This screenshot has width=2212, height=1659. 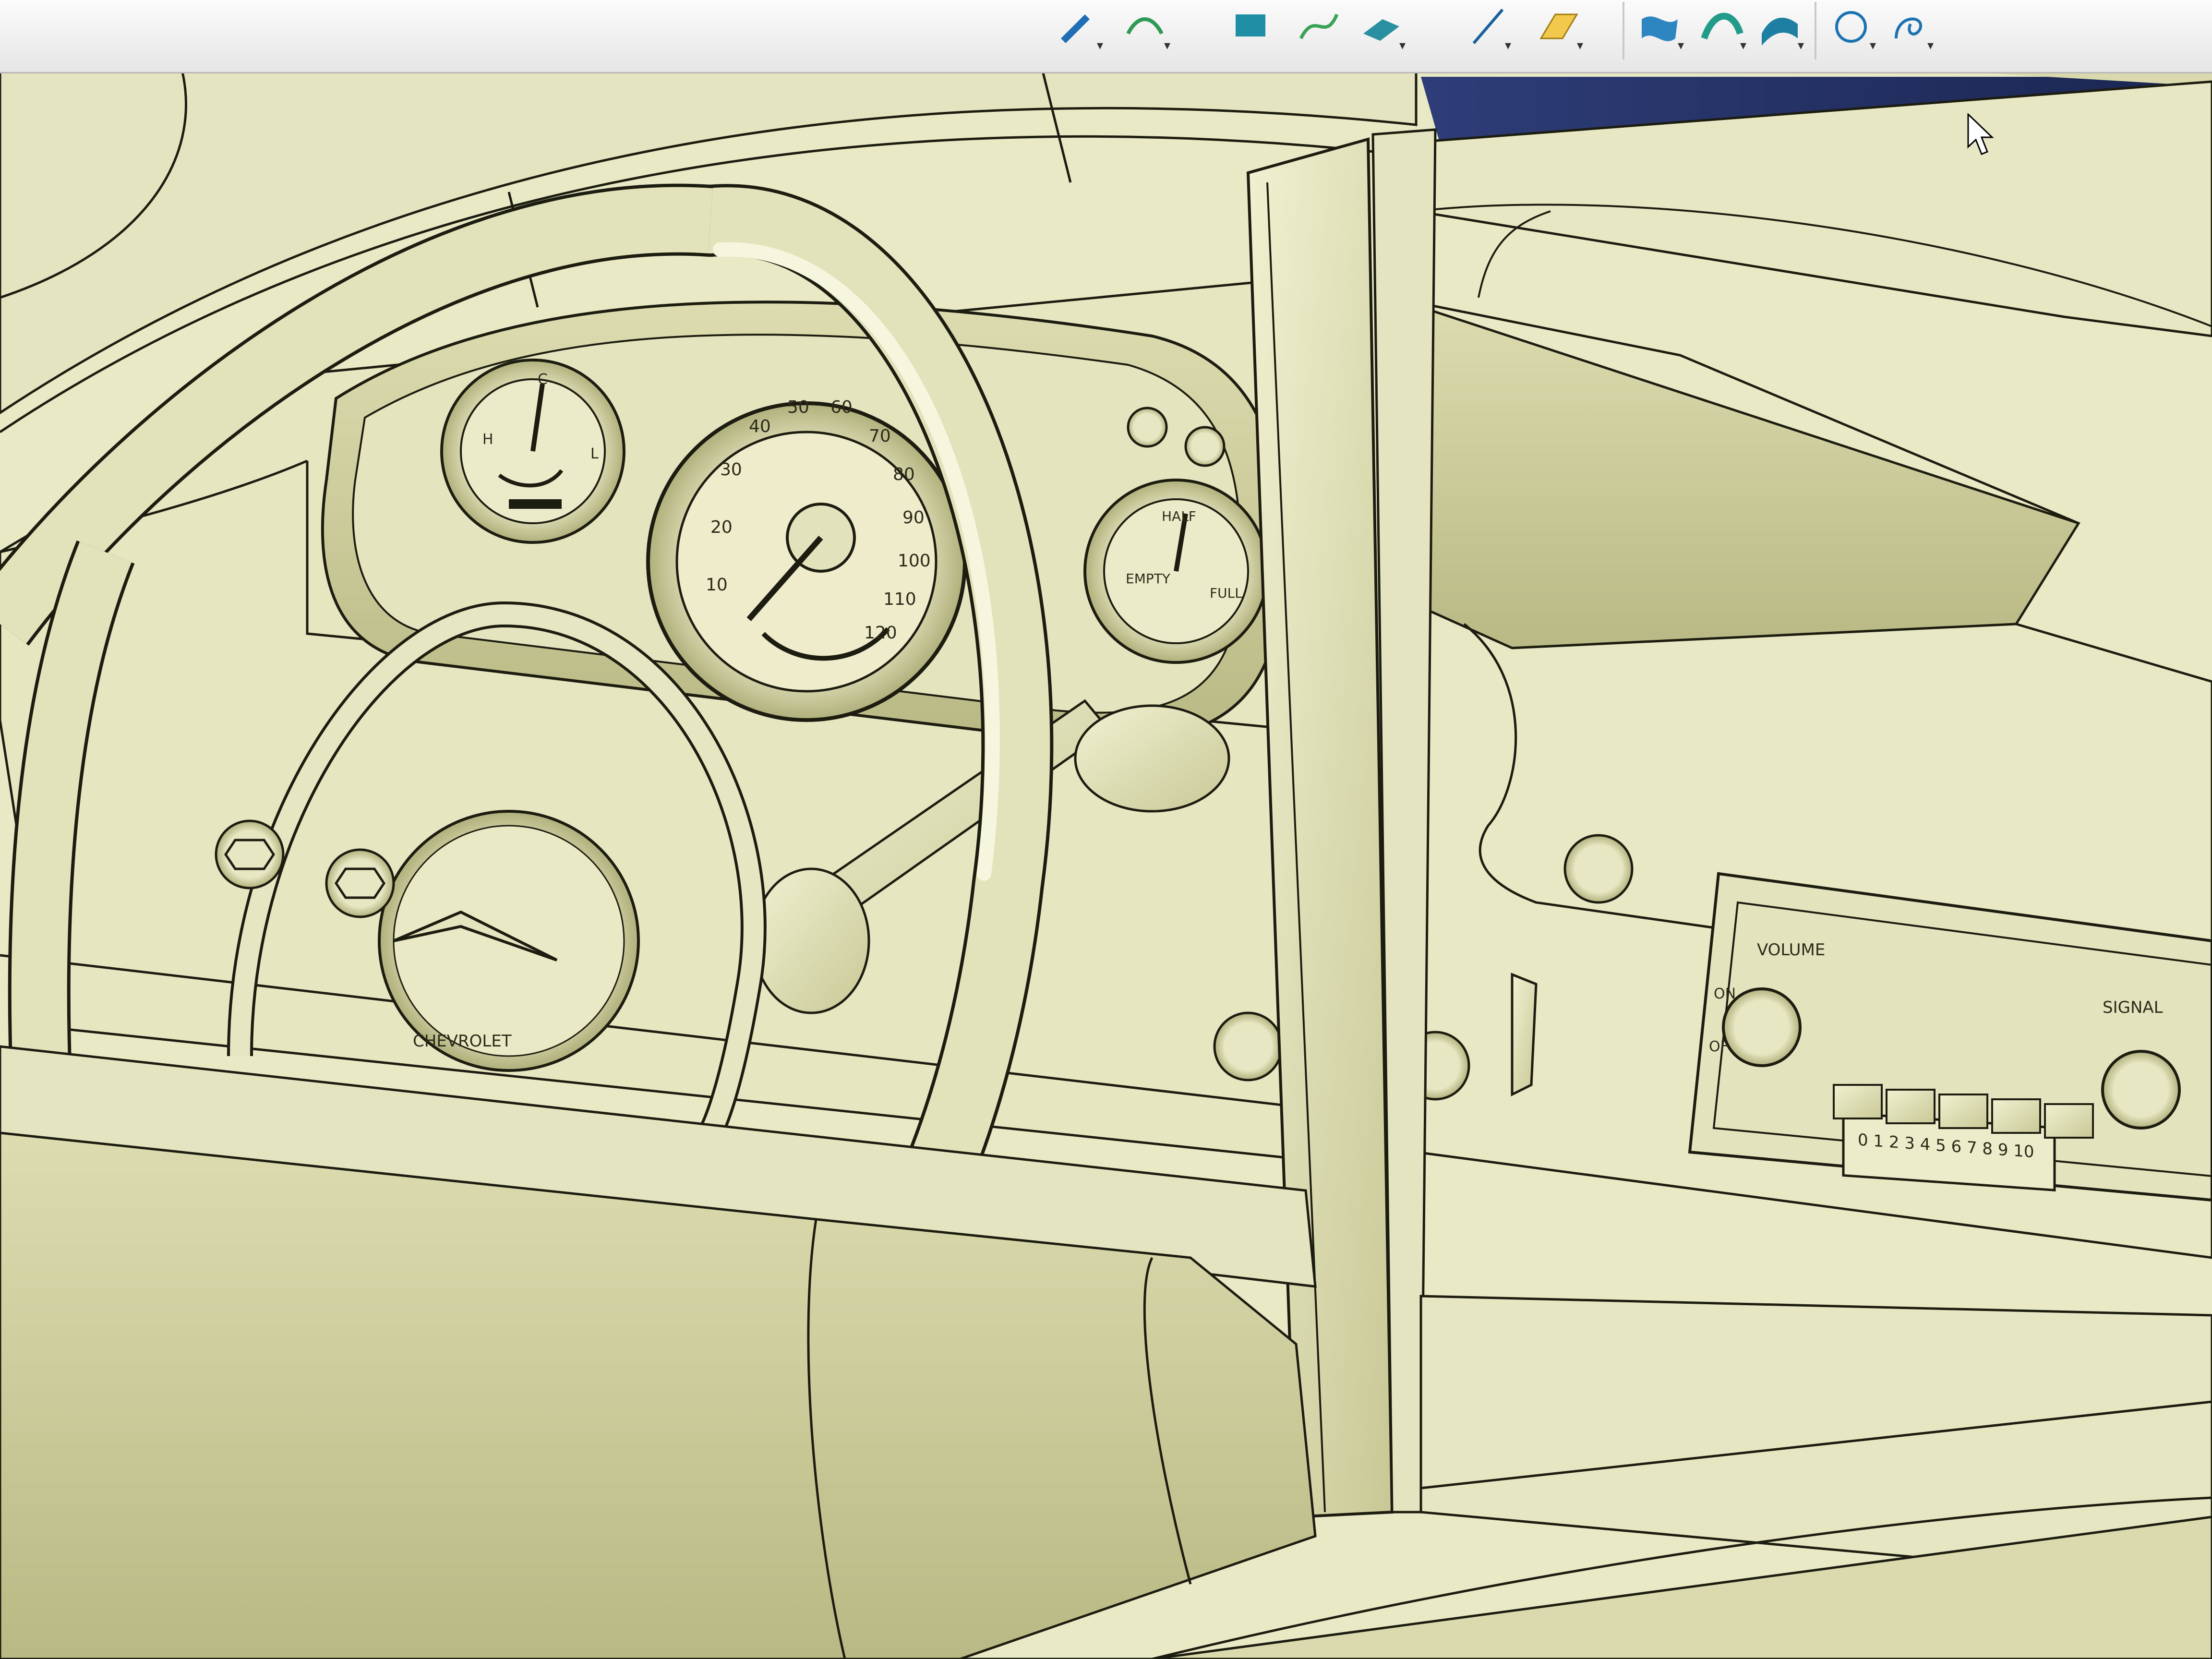 I want to click on curve-icon, so click(x=1319, y=26).